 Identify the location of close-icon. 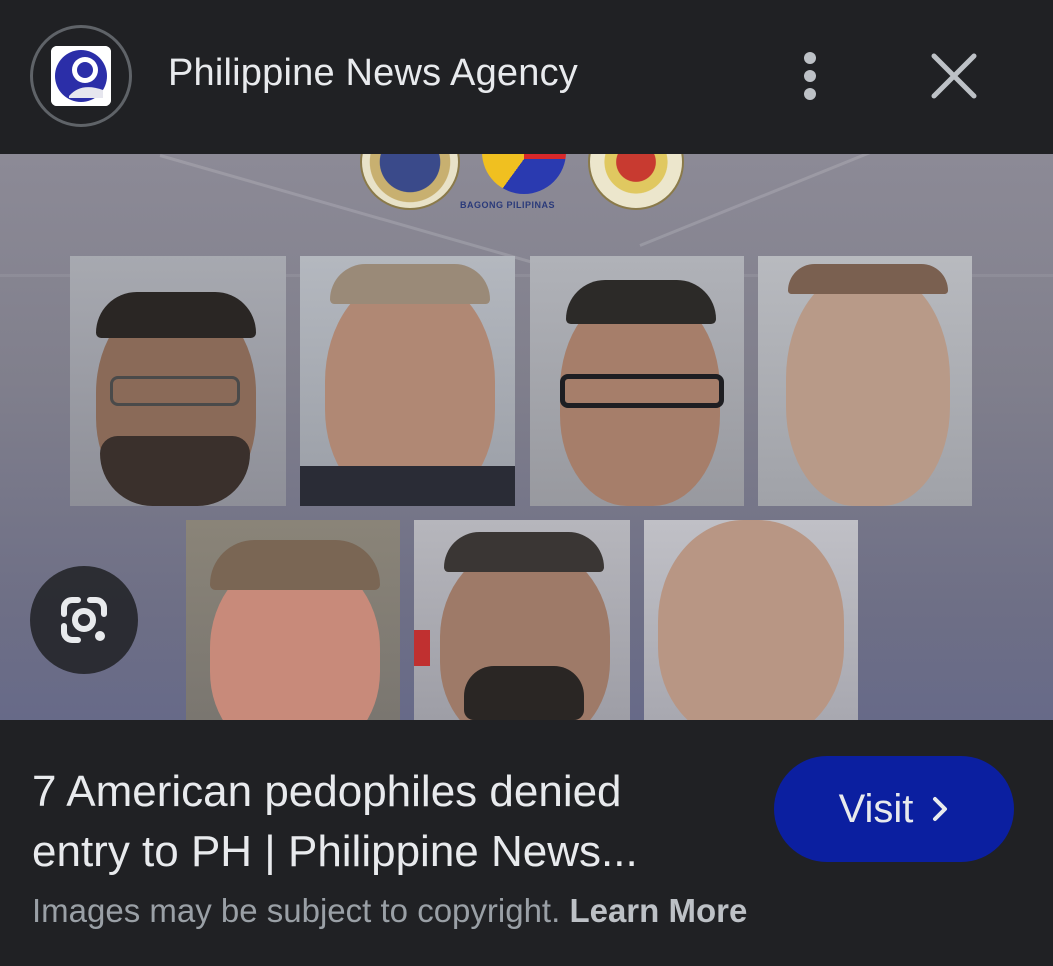
(954, 76).